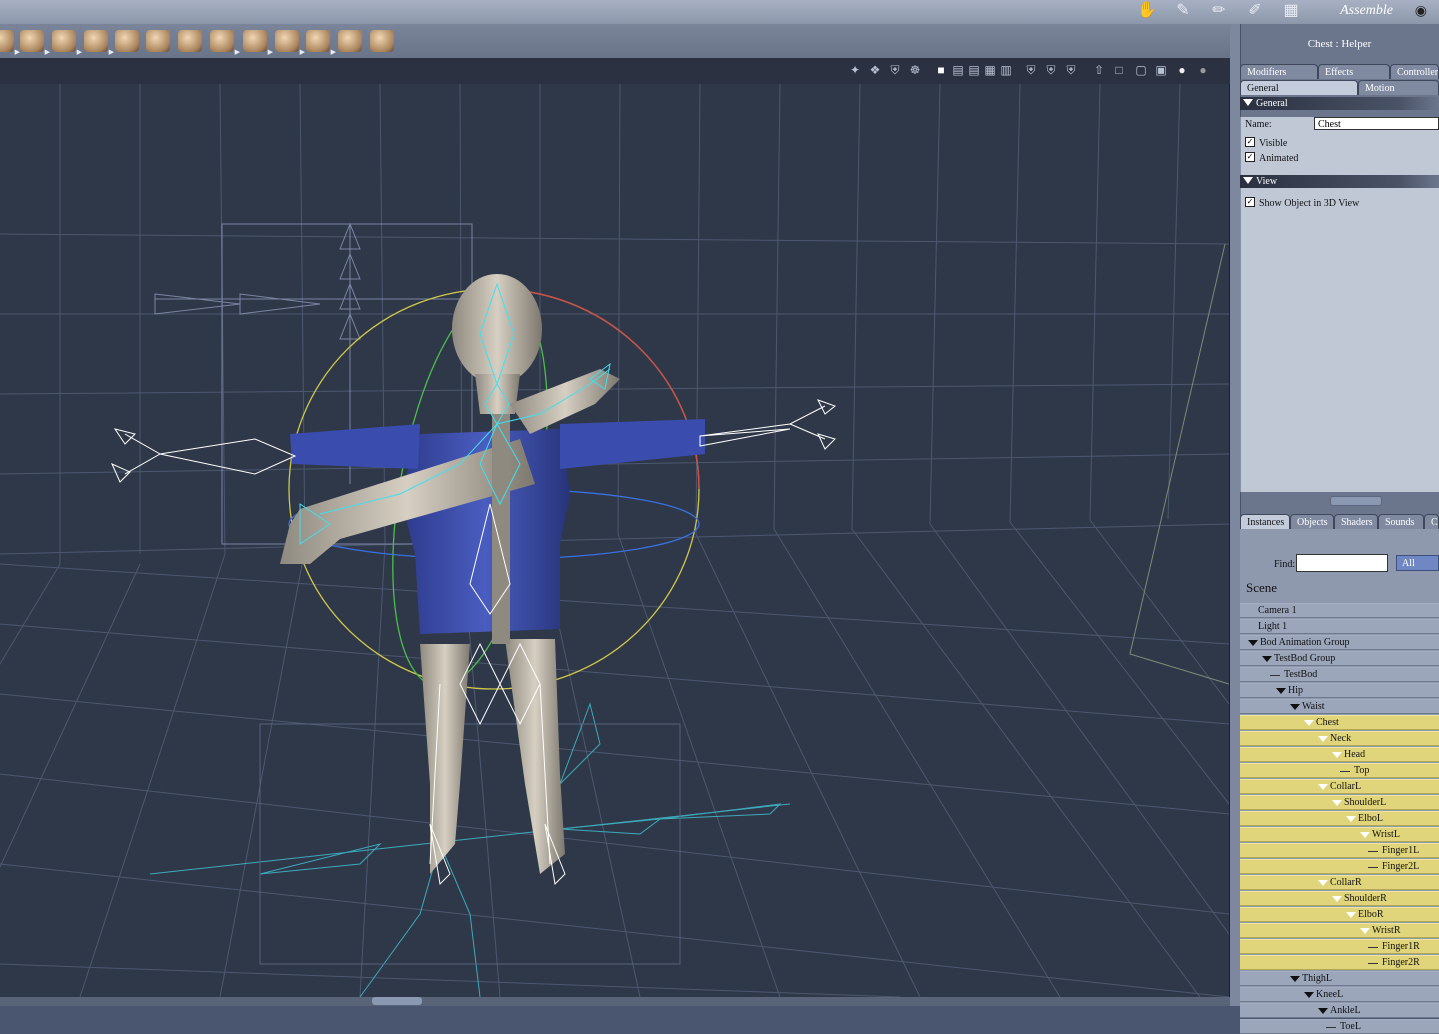  I want to click on view-section-header: View, so click(1339, 181).